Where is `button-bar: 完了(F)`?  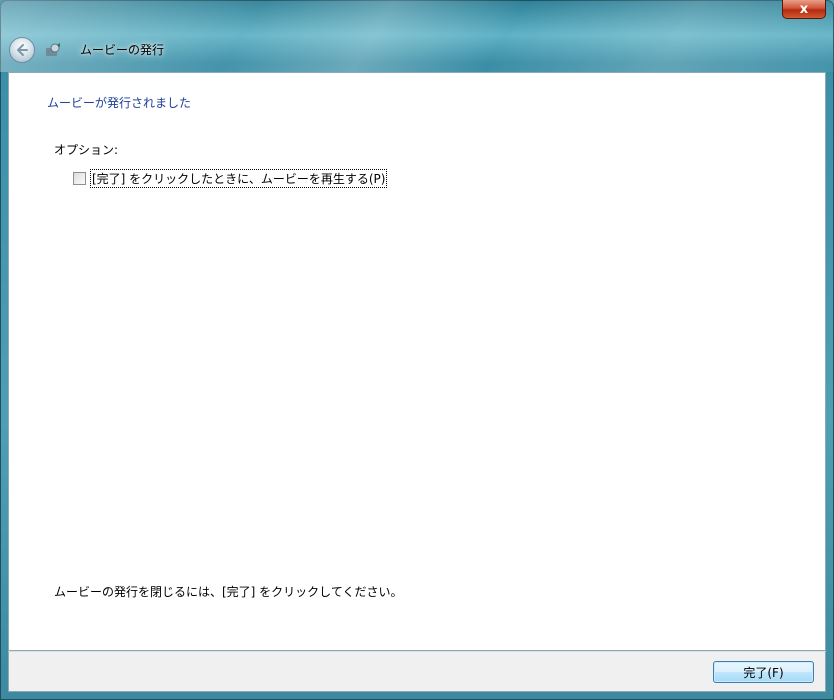
button-bar: 完了(F) is located at coordinates (417, 671).